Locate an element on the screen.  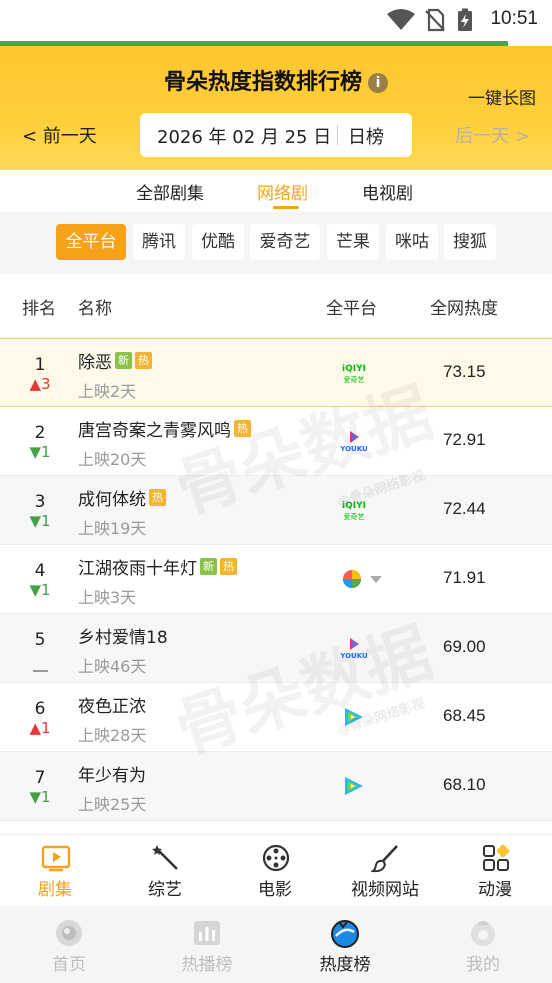
days-on-air: 上映2天 is located at coordinates (107, 391).